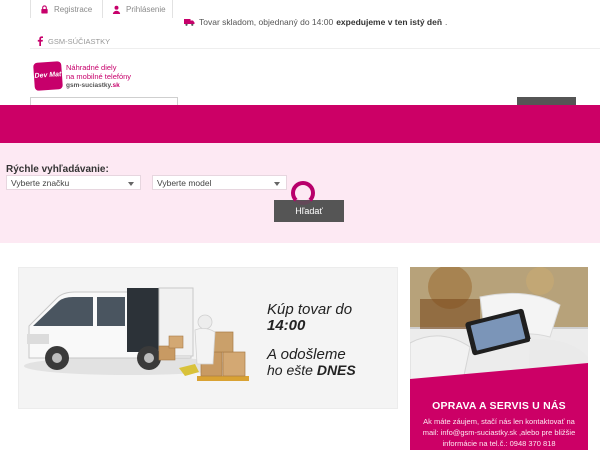 The height and width of the screenshot is (450, 600). What do you see at coordinates (300, 124) in the screenshot?
I see `main-nav-bar` at bounding box center [300, 124].